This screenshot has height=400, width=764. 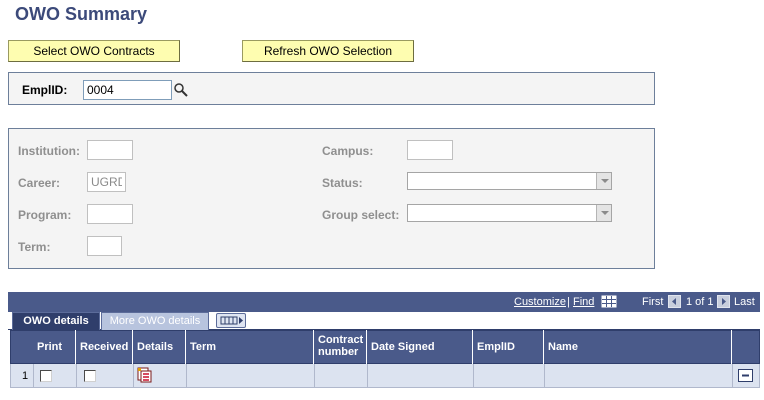 I want to click on status-select, so click(x=509, y=181).